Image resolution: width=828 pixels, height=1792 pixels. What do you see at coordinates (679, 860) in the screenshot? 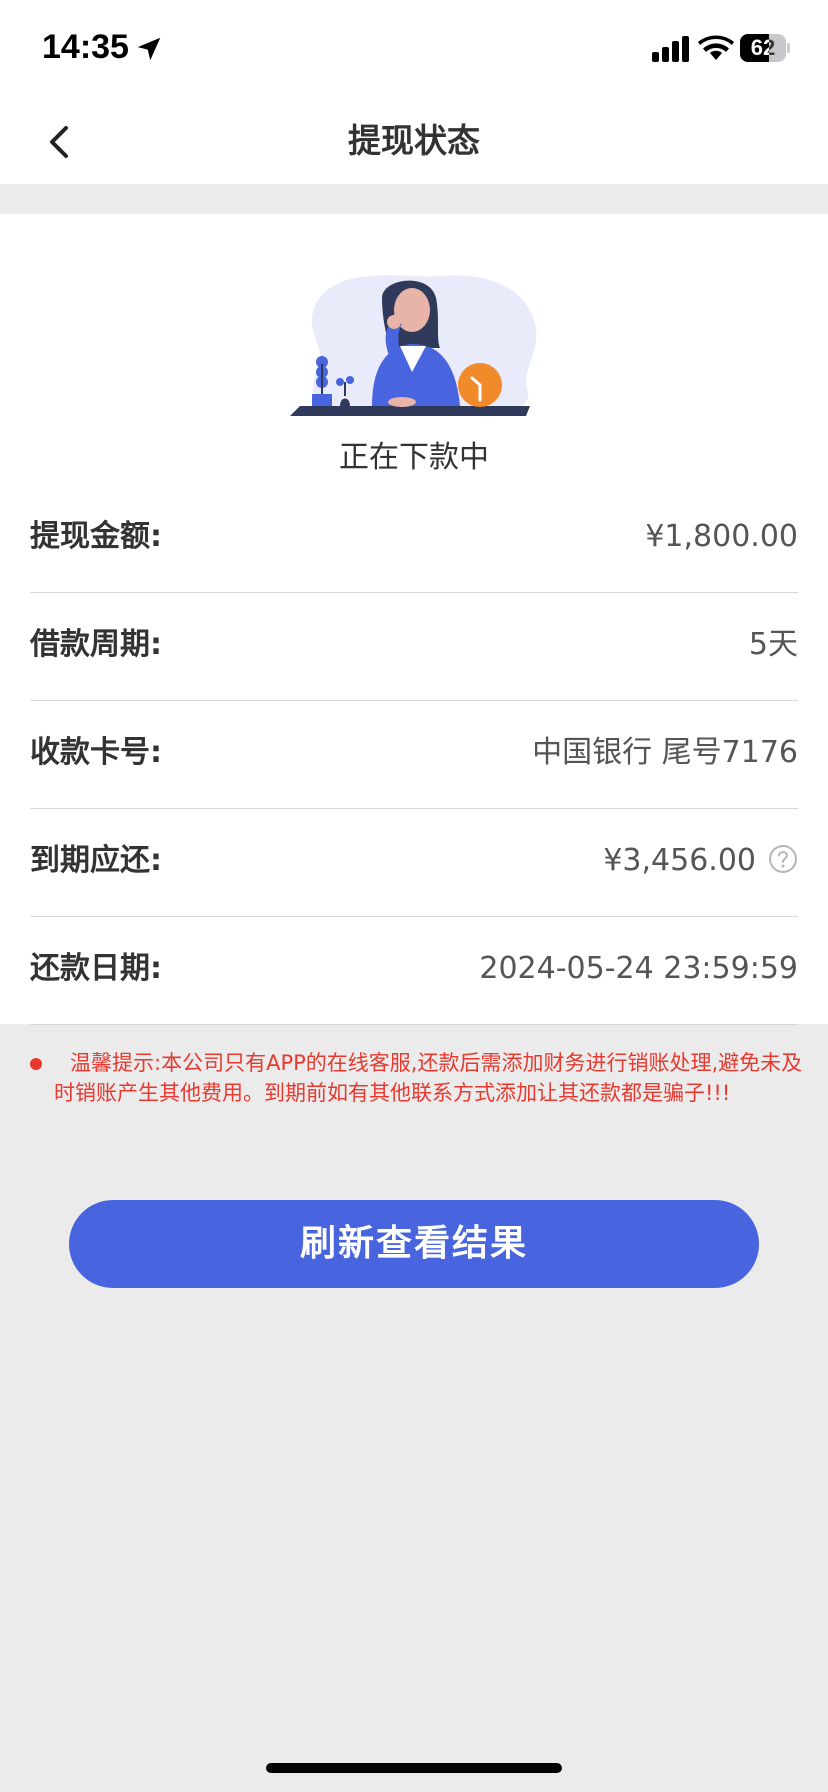
I see `detail-value: ¥3,456.00` at bounding box center [679, 860].